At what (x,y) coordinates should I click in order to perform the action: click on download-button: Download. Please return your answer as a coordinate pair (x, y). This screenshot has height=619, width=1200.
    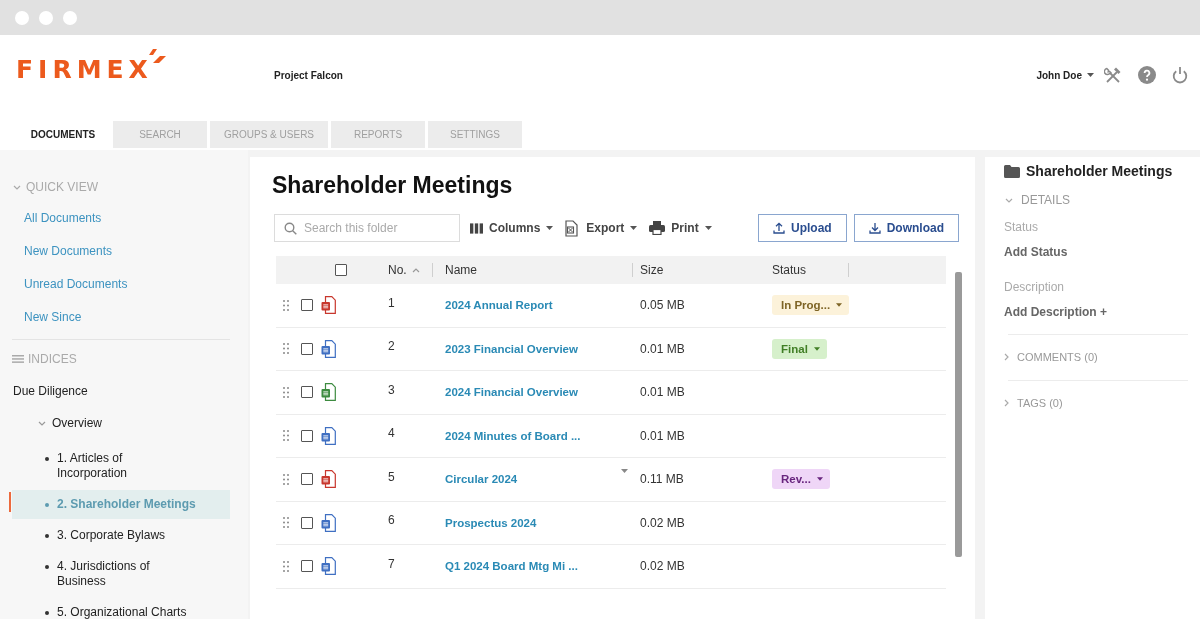
    Looking at the image, I should click on (906, 228).